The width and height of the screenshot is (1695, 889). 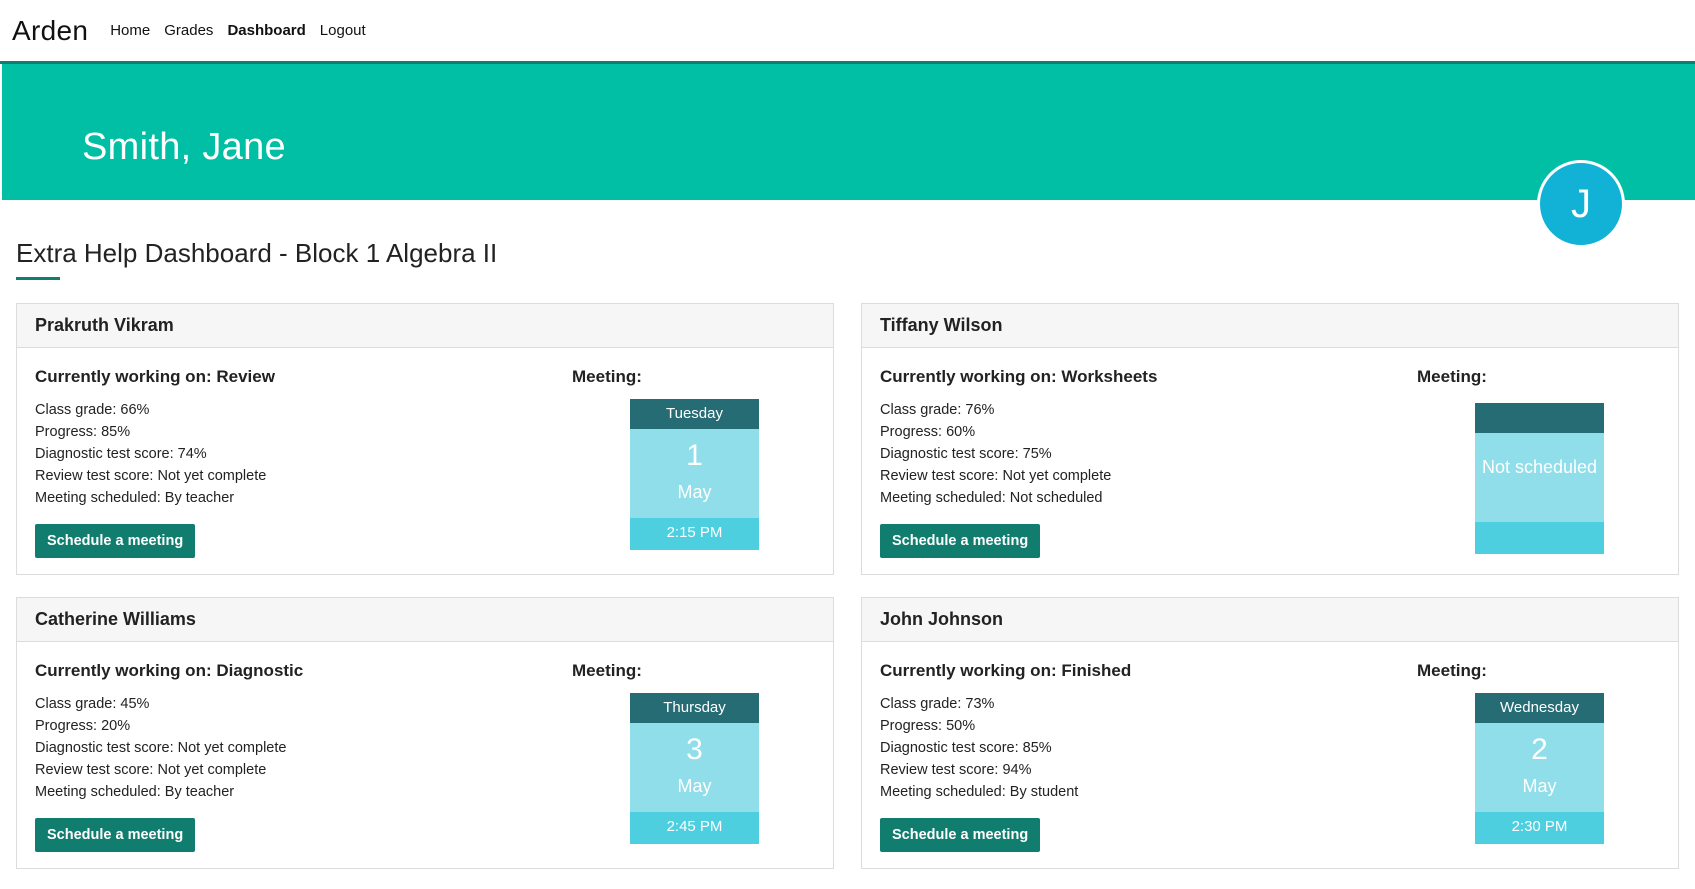 What do you see at coordinates (155, 376) in the screenshot?
I see `working-on-label: Currently working on: Review` at bounding box center [155, 376].